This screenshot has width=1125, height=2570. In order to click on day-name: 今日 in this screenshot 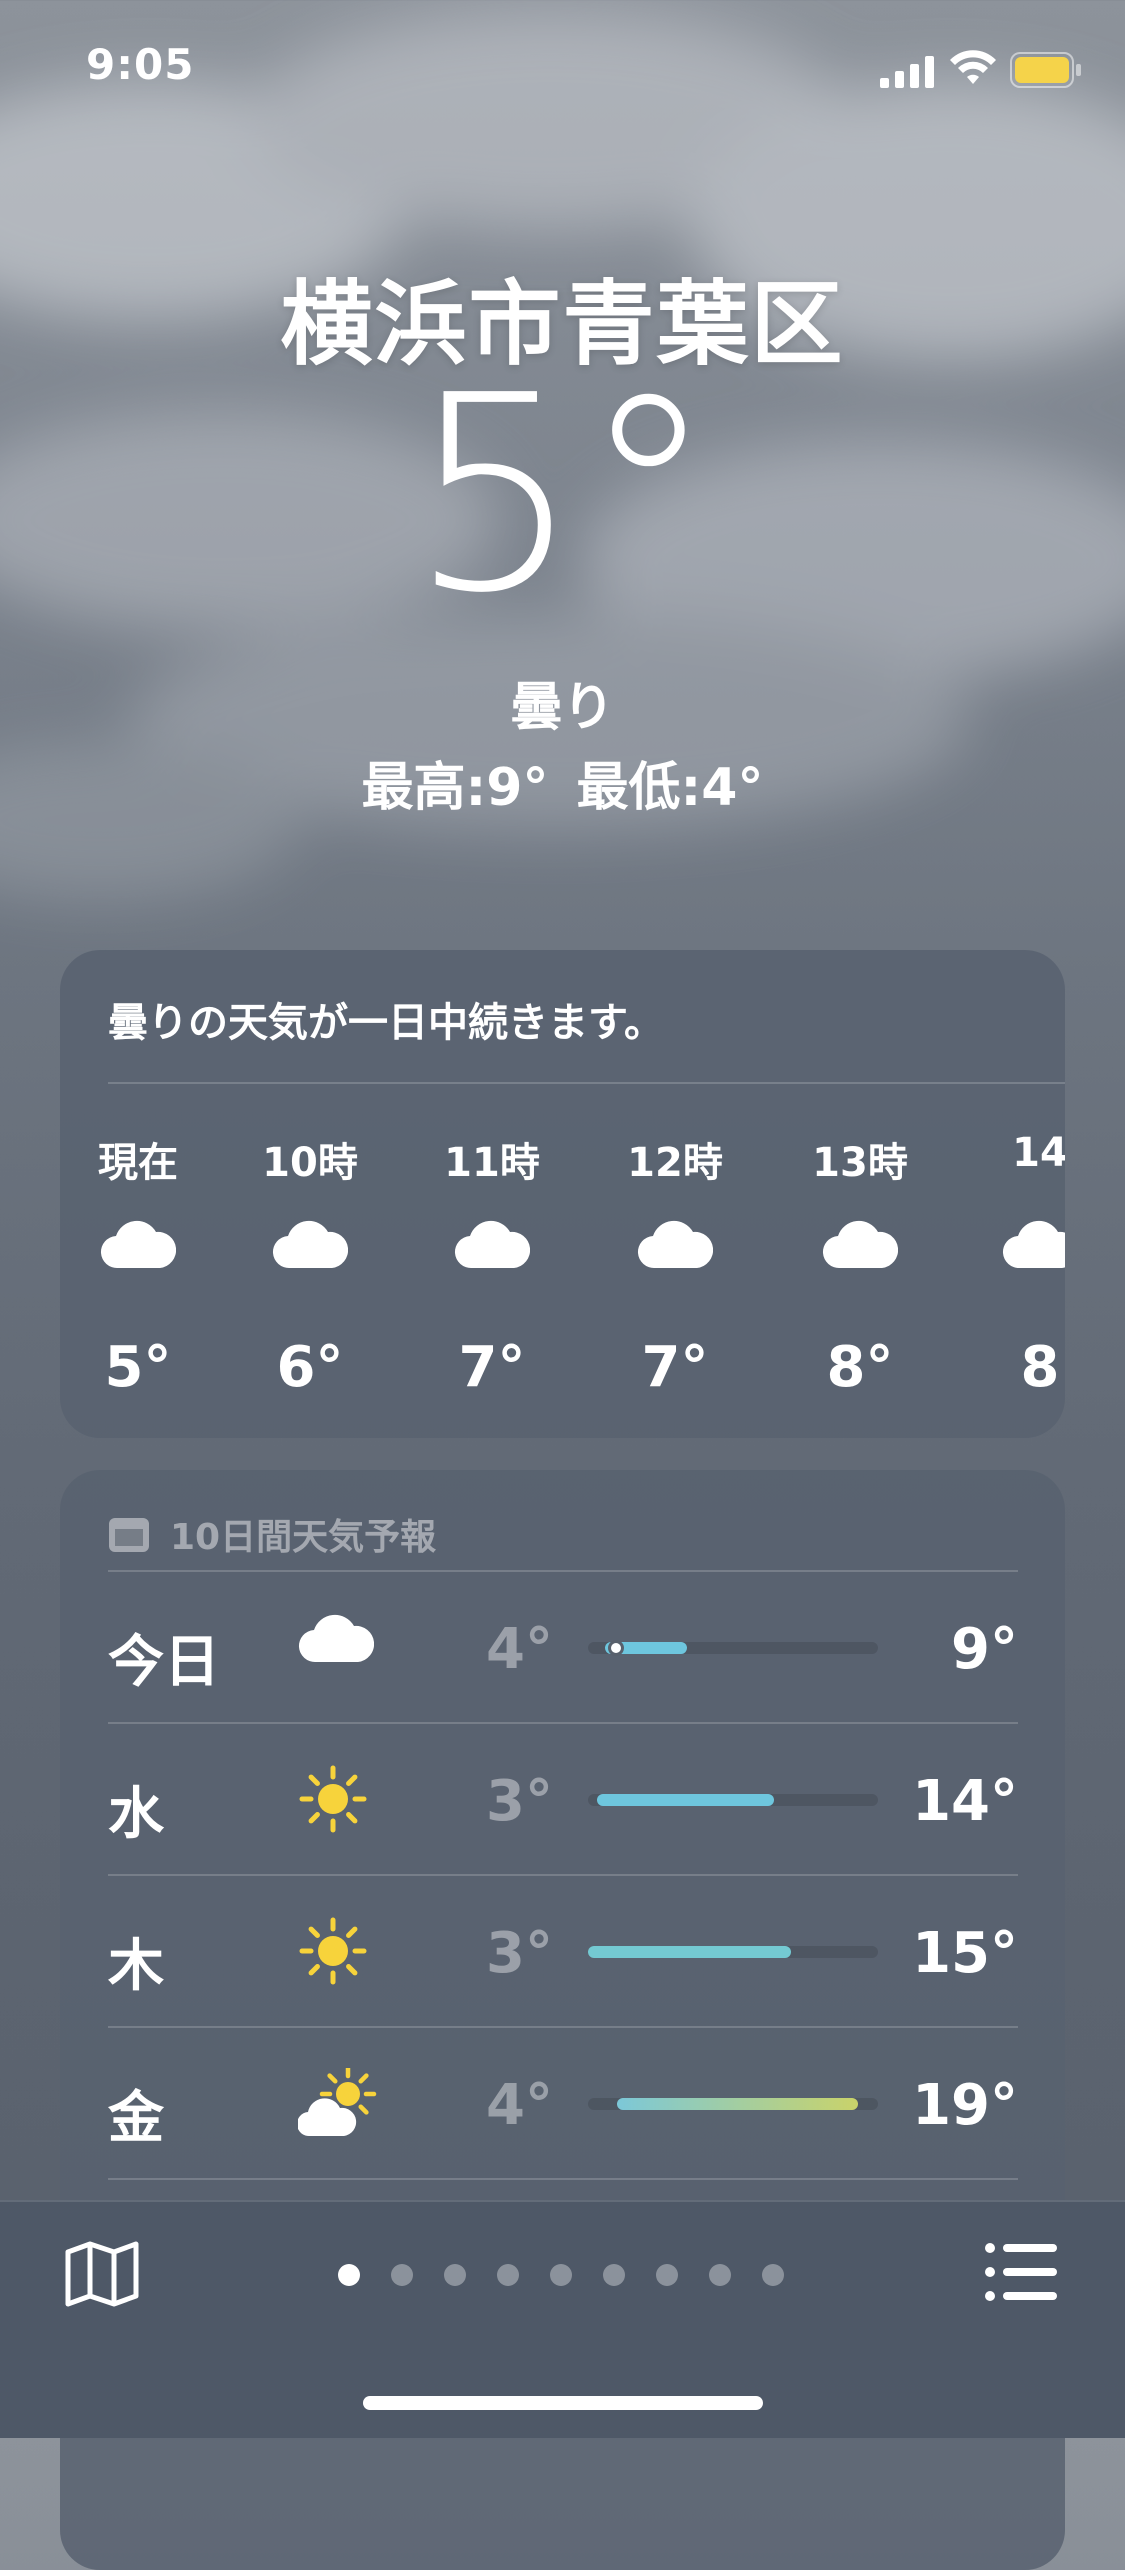, I will do `click(164, 1662)`.